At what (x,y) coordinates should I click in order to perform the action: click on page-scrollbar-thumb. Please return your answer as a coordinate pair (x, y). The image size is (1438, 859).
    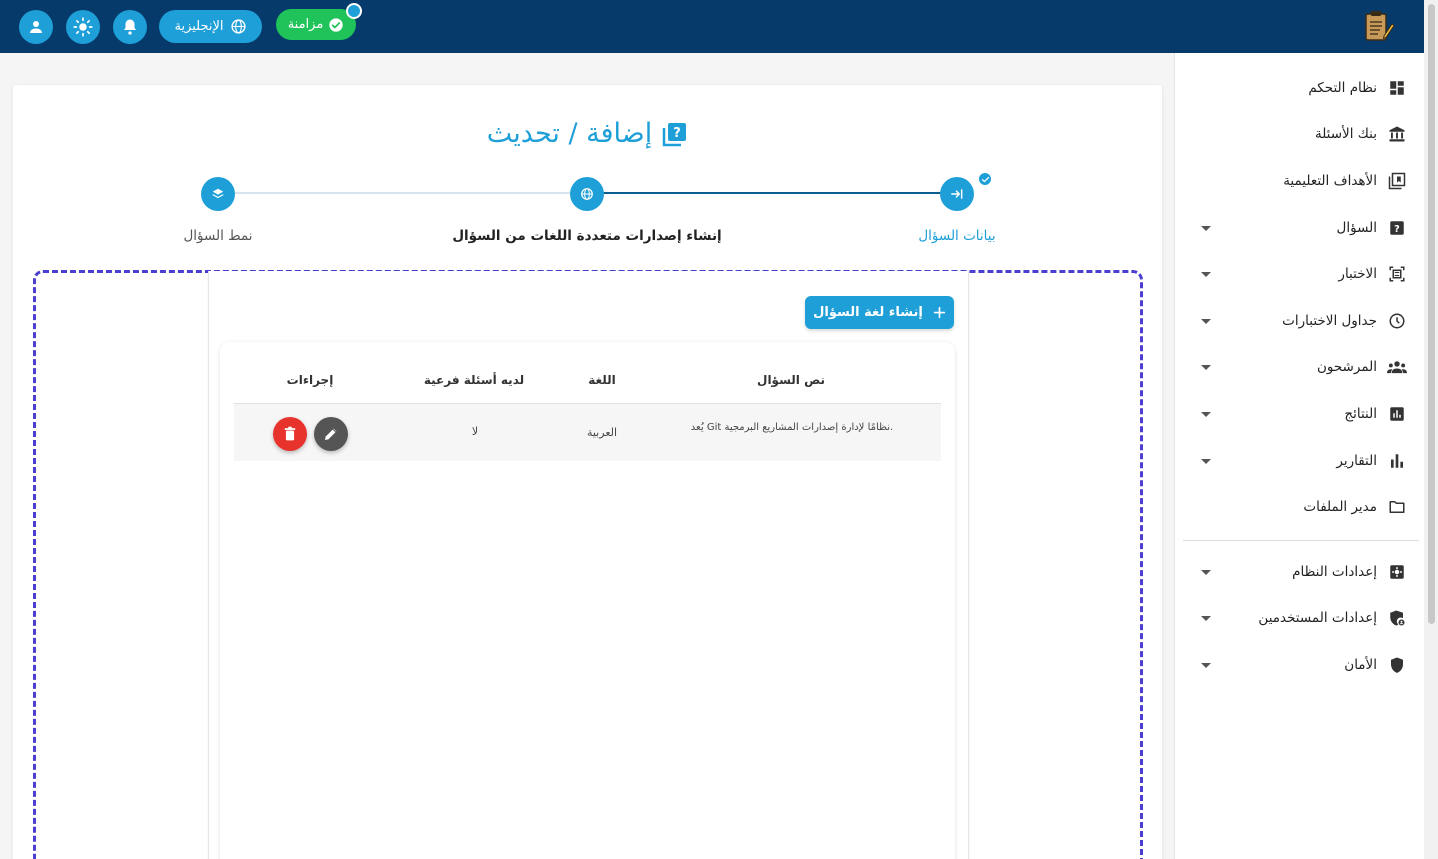
    Looking at the image, I should click on (1431, 314).